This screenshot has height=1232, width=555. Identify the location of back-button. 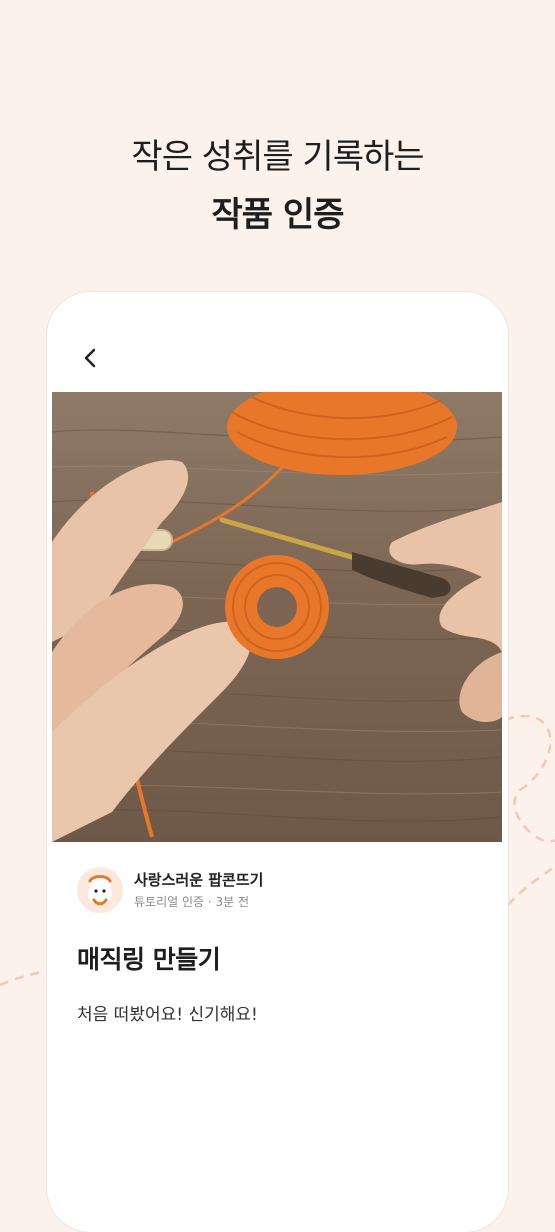
(91, 358).